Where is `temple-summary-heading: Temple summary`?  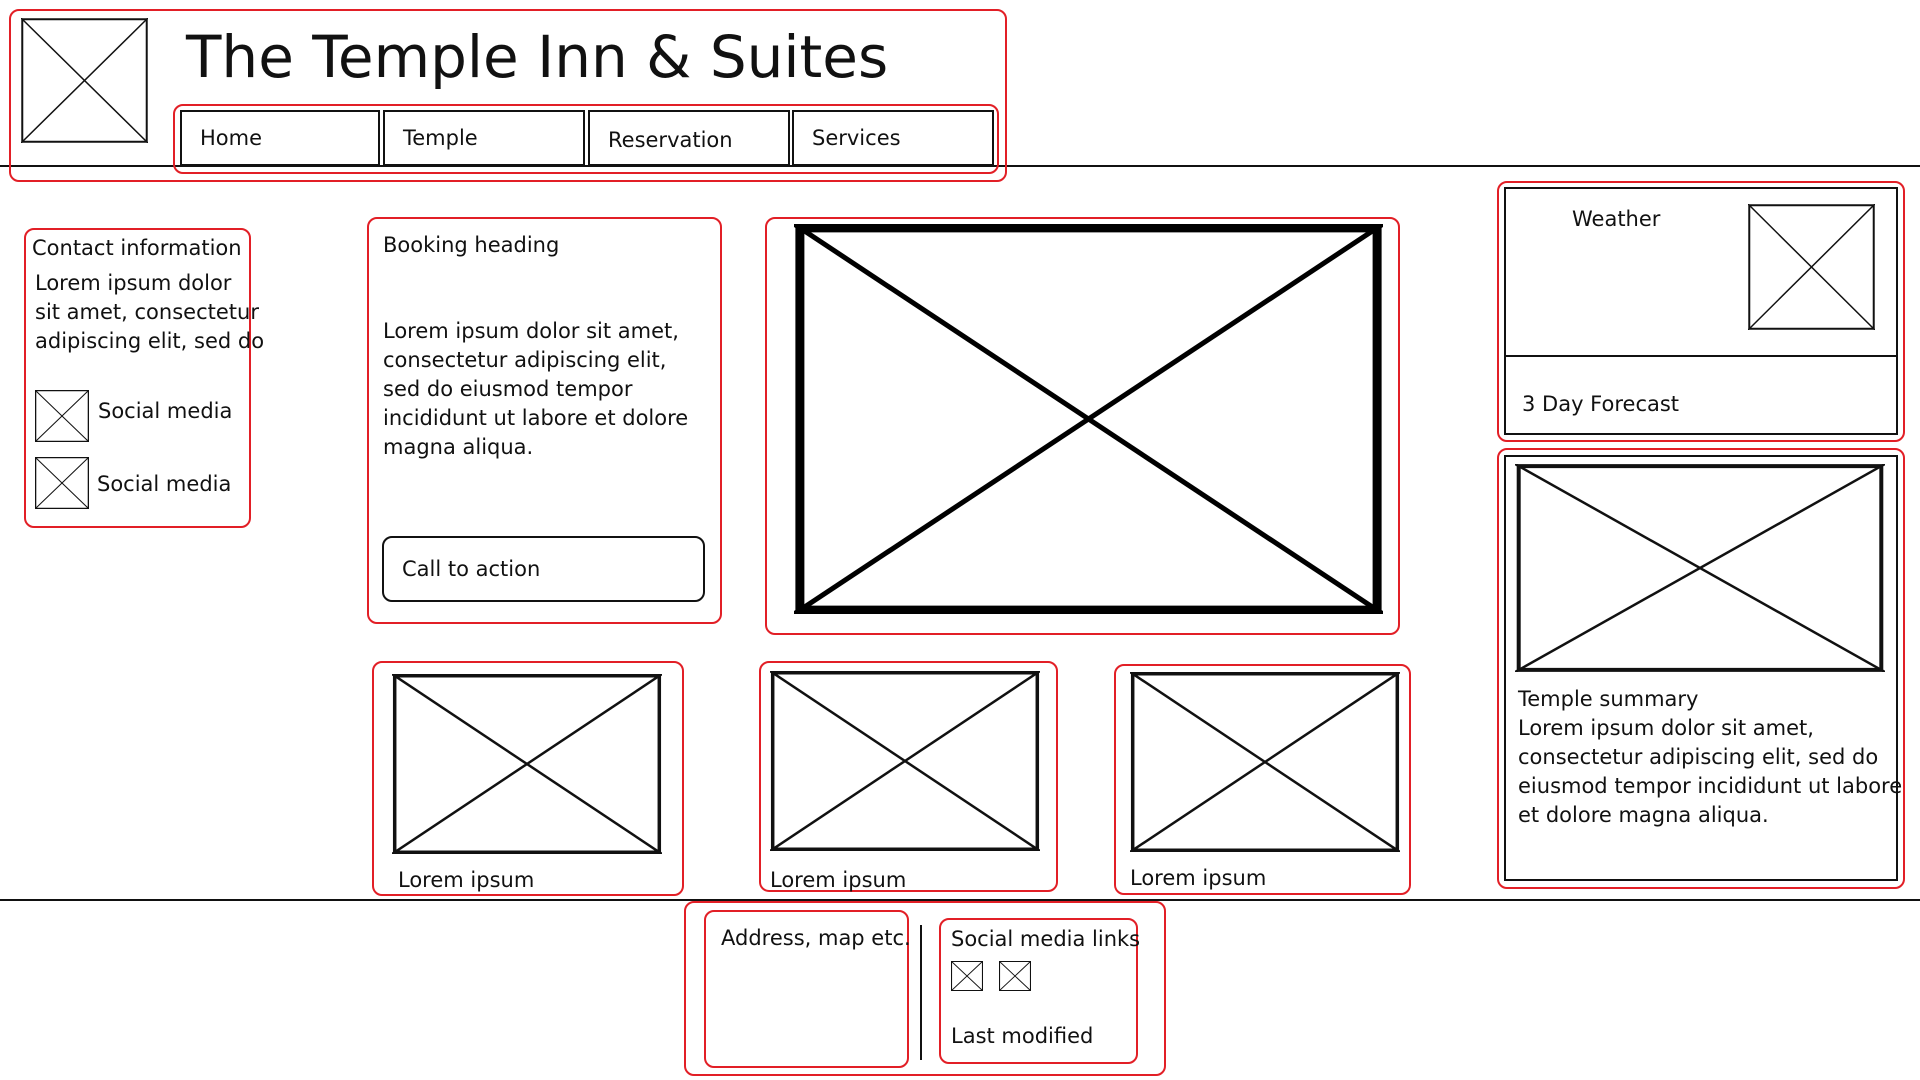 temple-summary-heading: Temple summary is located at coordinates (1608, 699).